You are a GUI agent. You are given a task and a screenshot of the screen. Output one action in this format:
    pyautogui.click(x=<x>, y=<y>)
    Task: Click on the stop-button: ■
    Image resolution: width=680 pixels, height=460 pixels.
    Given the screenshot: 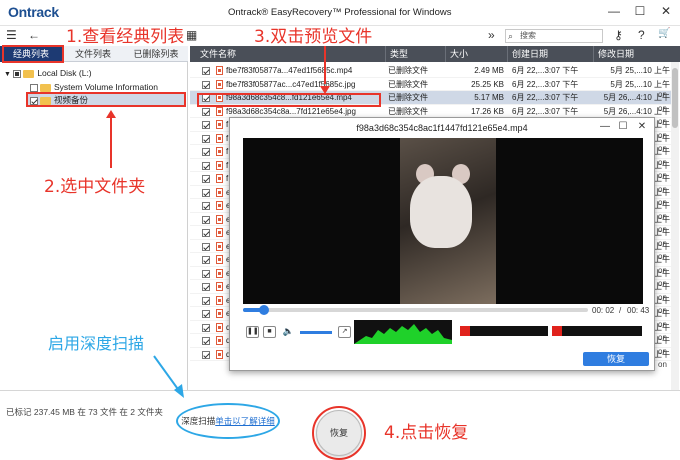 What is the action you would take?
    pyautogui.click(x=269, y=332)
    